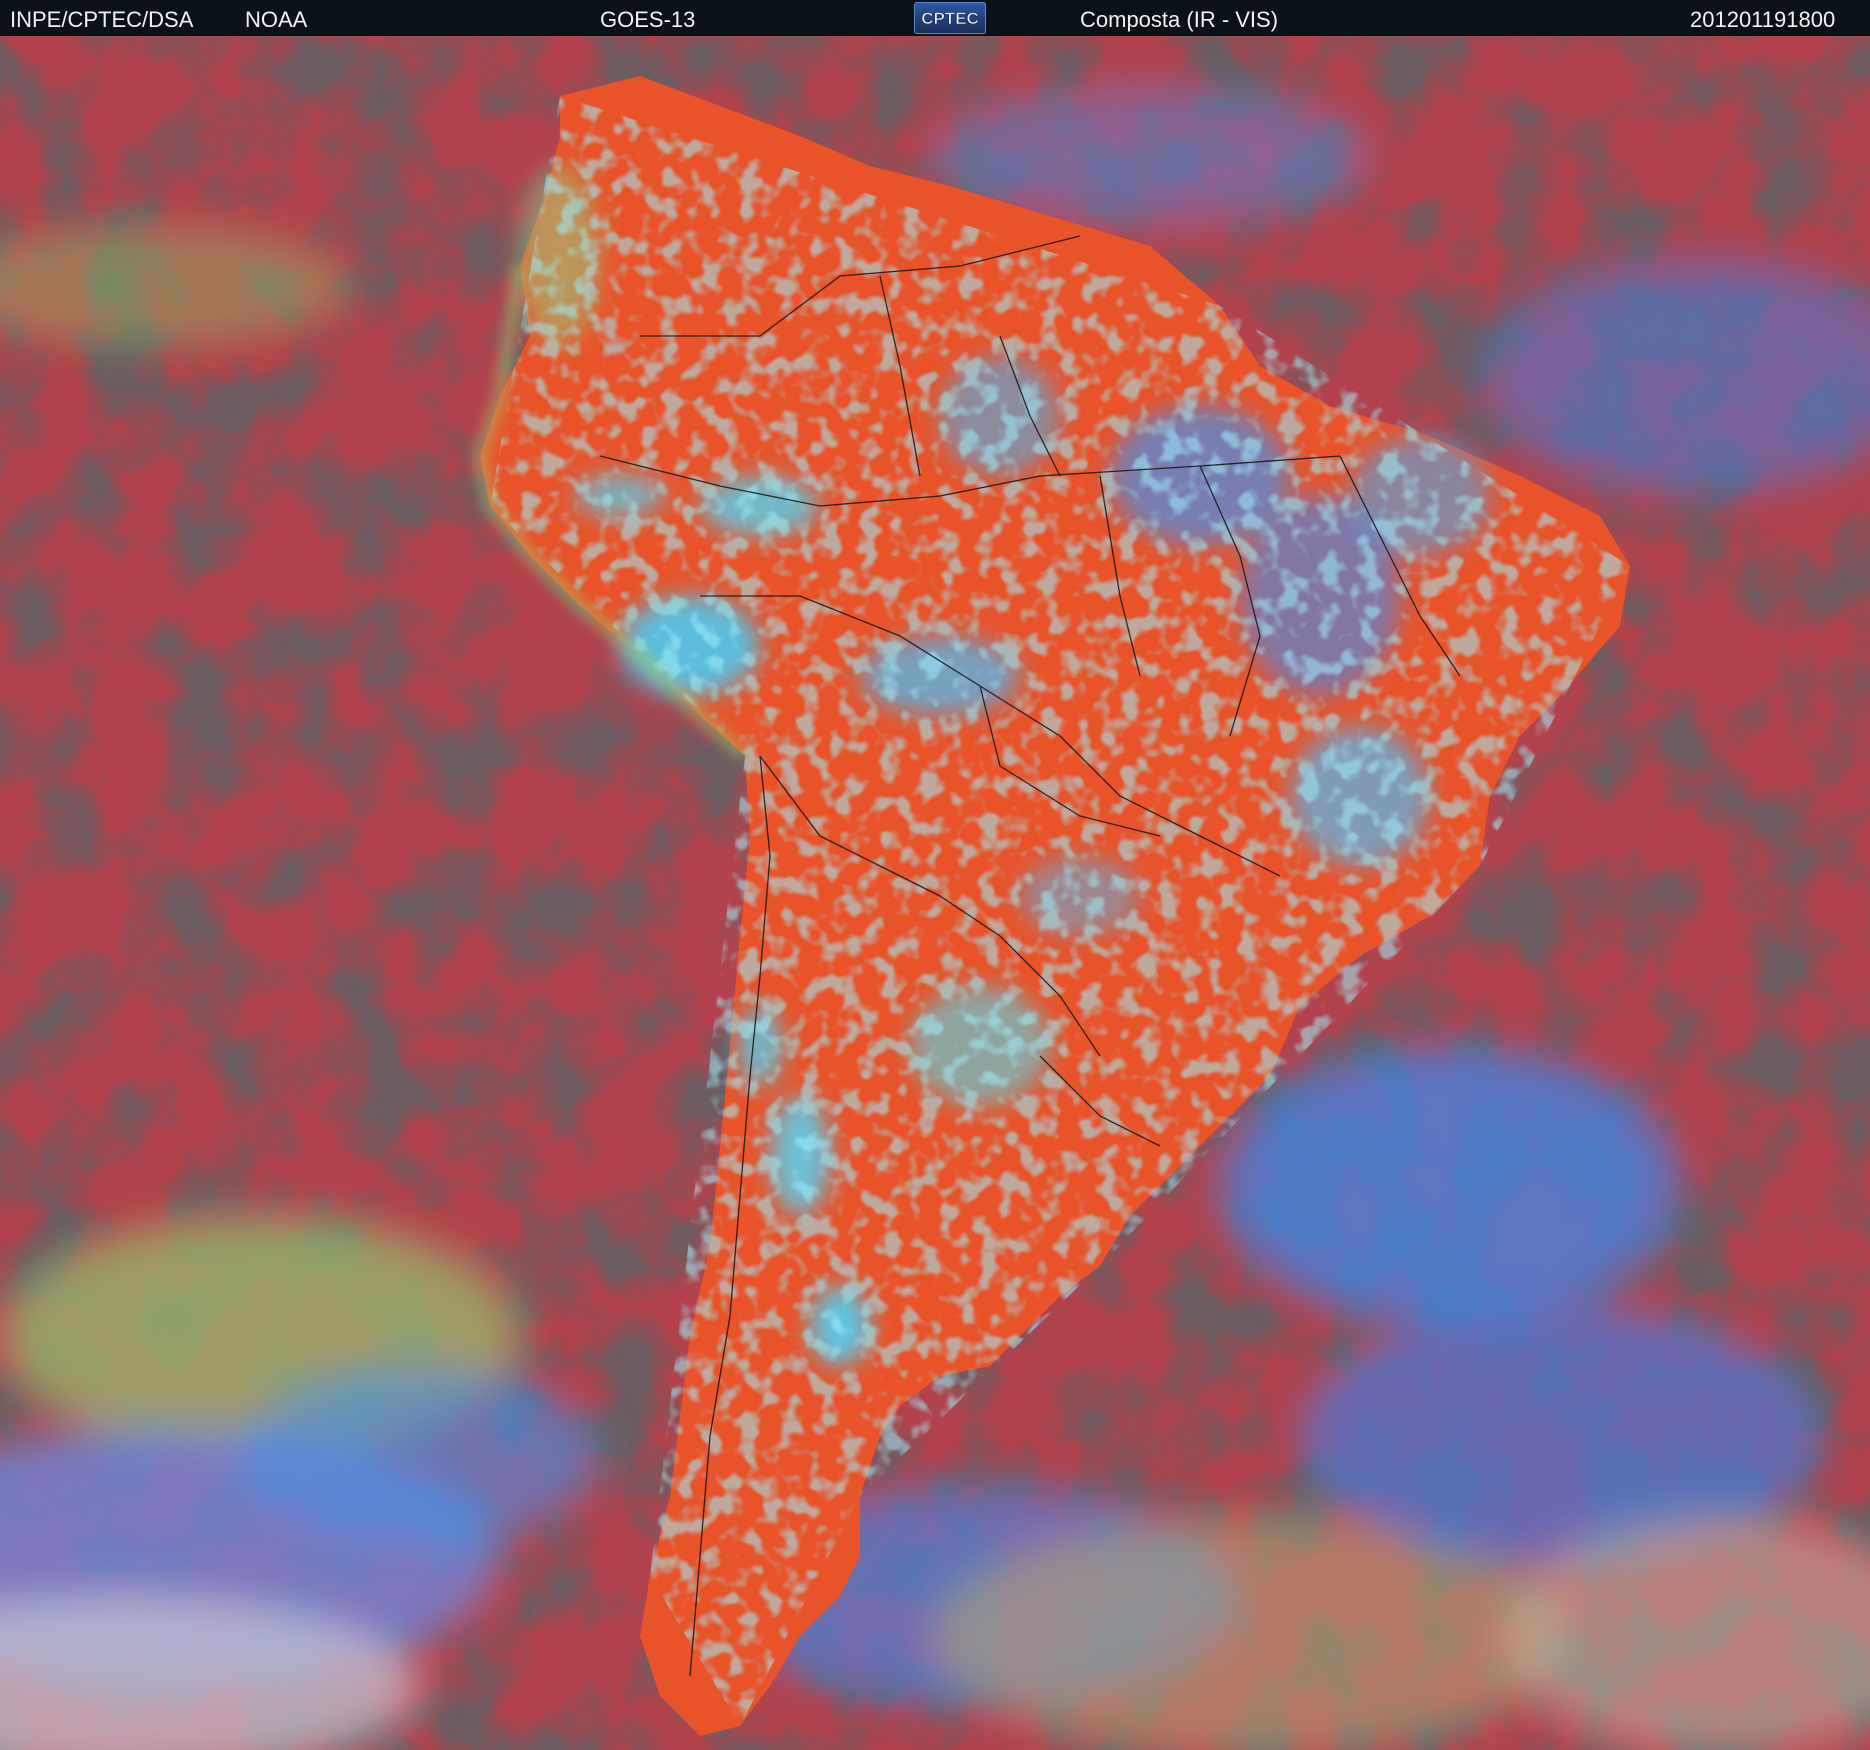 Image resolution: width=1870 pixels, height=1750 pixels. Describe the element at coordinates (102, 19) in the screenshot. I see `org-label: INPE/CPTEC/DSA` at that location.